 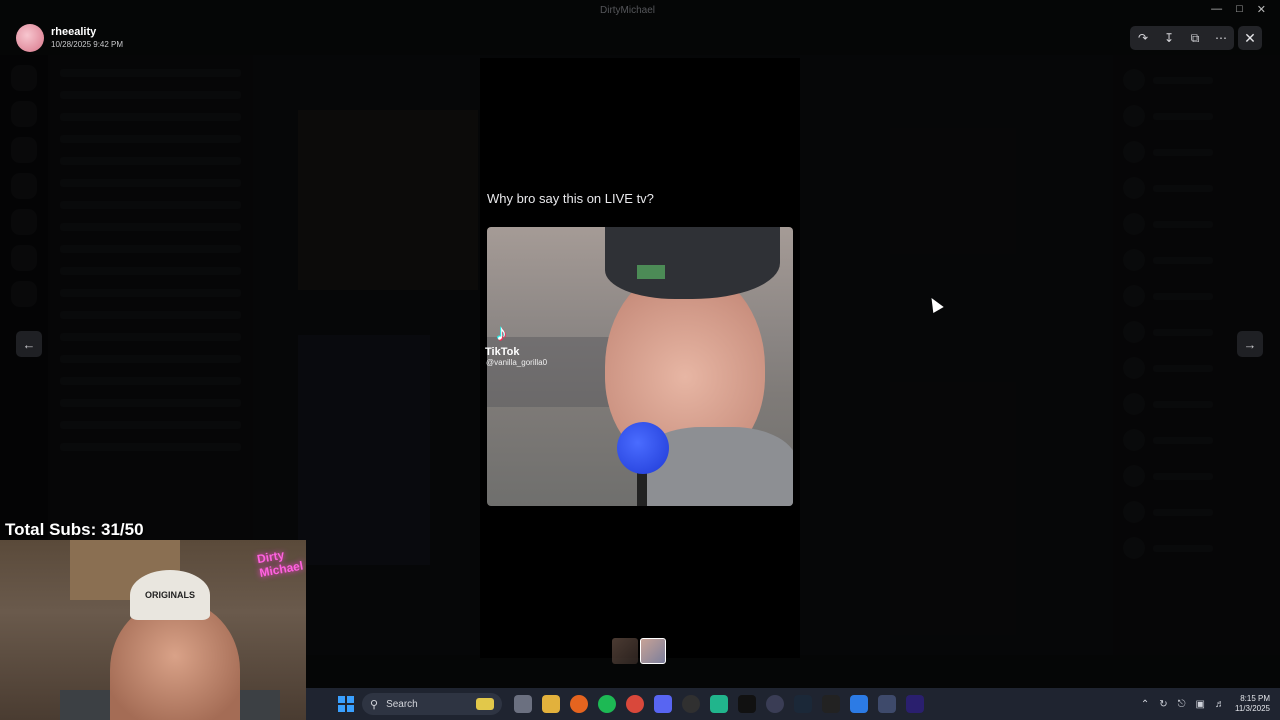 I want to click on chrome-icon, so click(x=635, y=704).